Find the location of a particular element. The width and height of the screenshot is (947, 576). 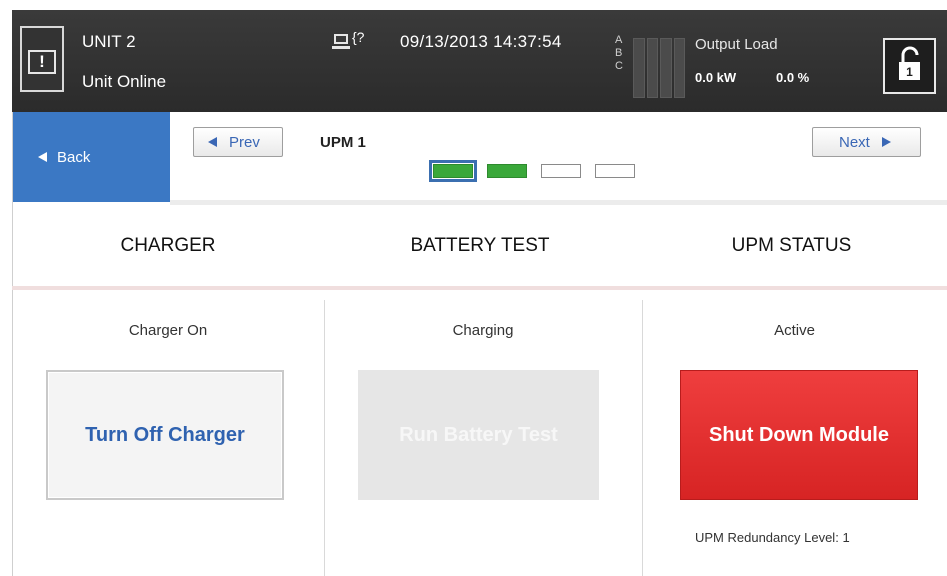

back-button: Back is located at coordinates (91, 157).